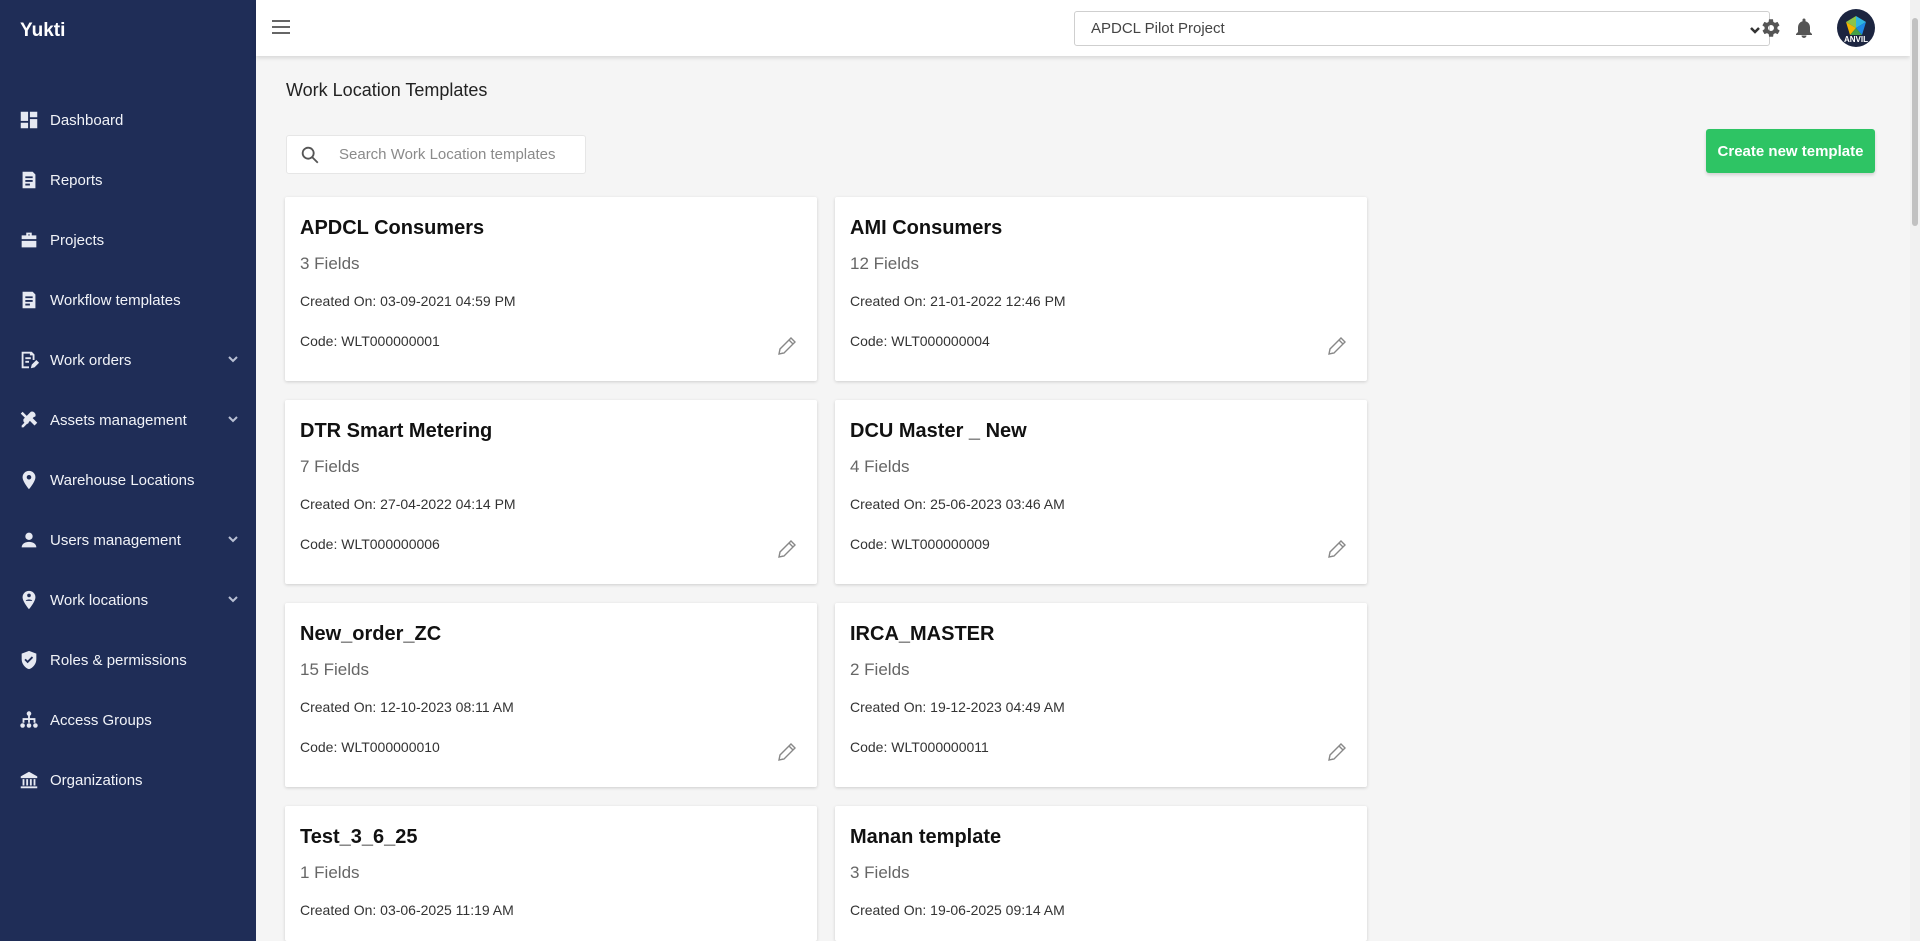  I want to click on sidebar-item-label: Workflow templates, so click(115, 300).